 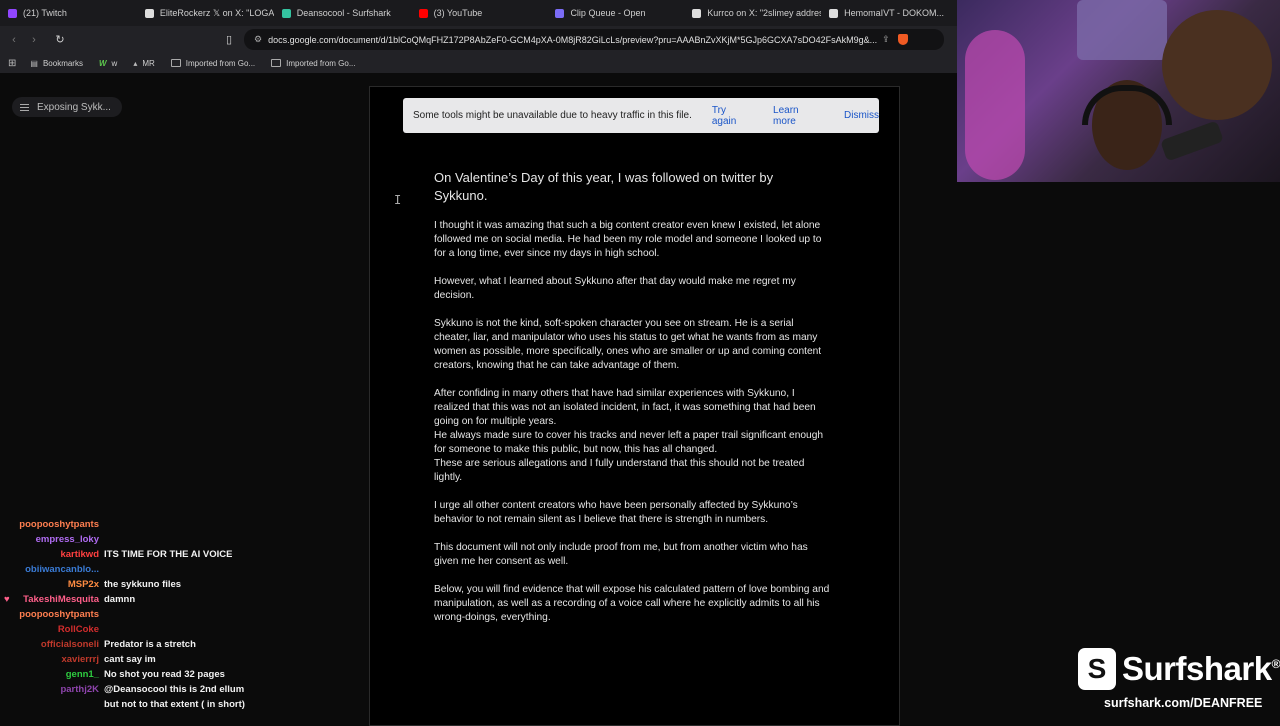 I want to click on chat-username: xavierrrj, so click(x=61, y=659).